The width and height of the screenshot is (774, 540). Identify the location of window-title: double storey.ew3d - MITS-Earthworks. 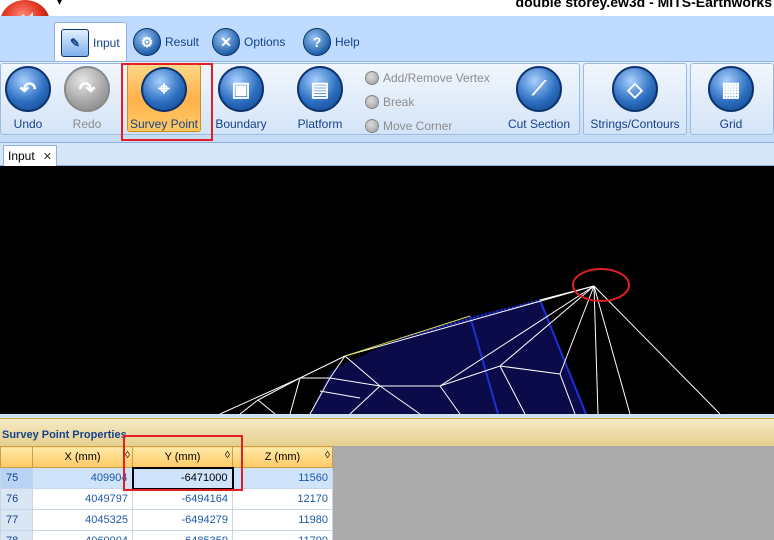
(643, 5).